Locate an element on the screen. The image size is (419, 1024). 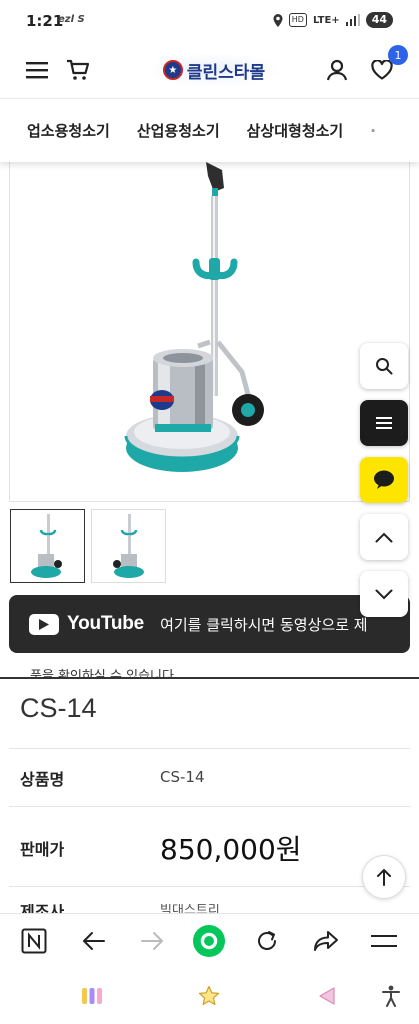
arrow-left-icon is located at coordinates (94, 941).